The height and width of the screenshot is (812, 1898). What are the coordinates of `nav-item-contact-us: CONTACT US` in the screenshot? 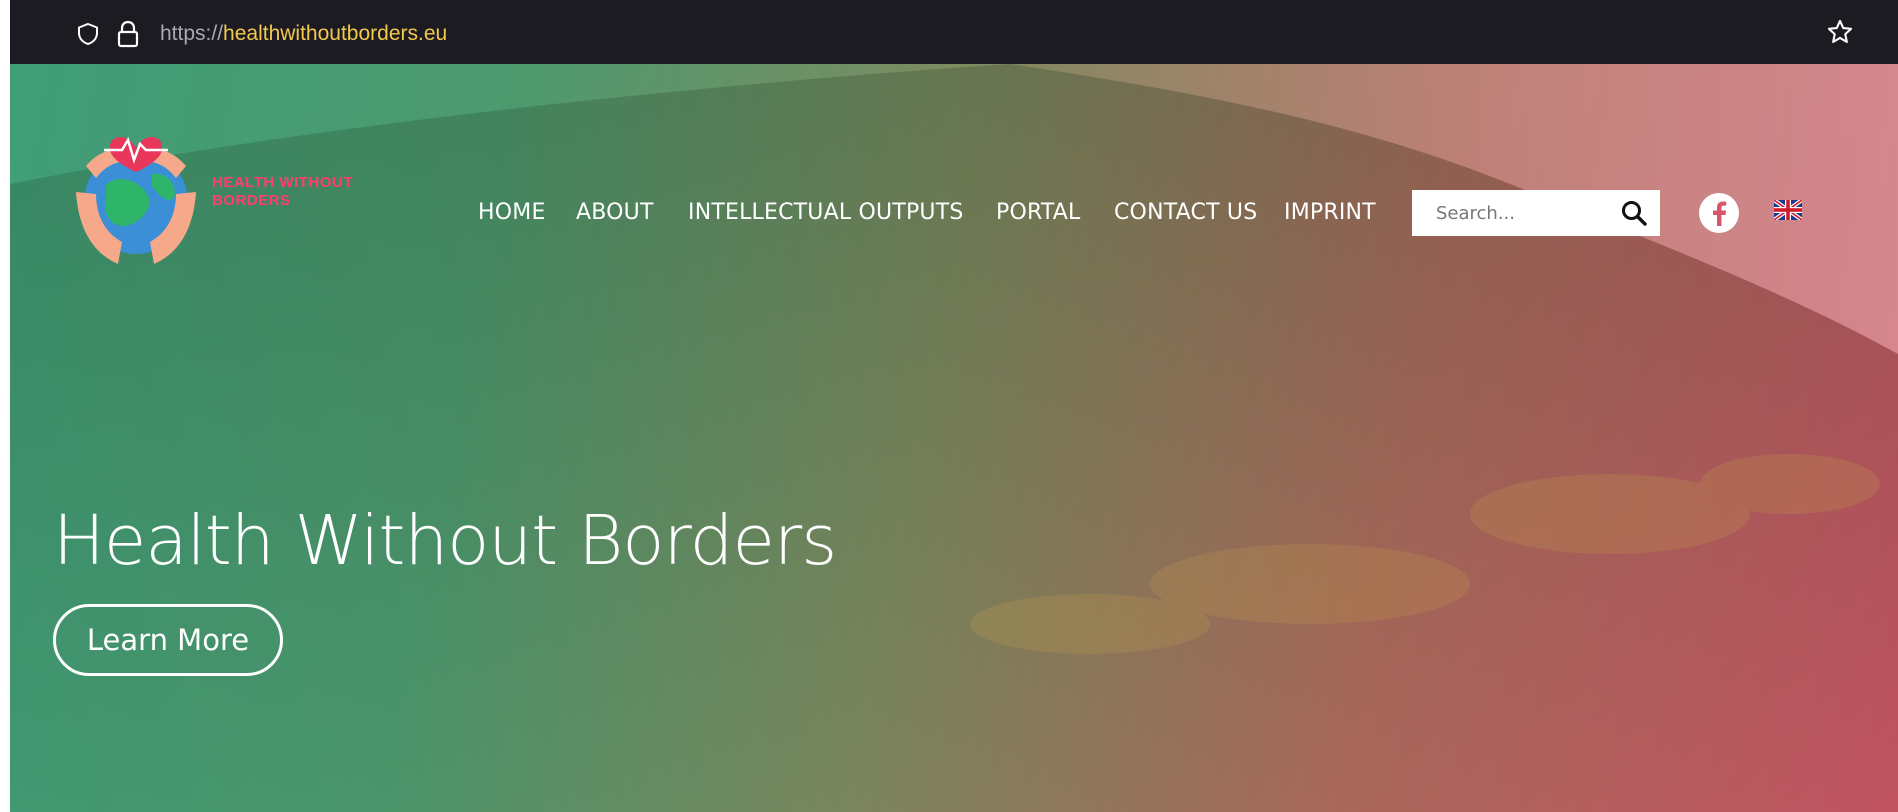 It's located at (1185, 212).